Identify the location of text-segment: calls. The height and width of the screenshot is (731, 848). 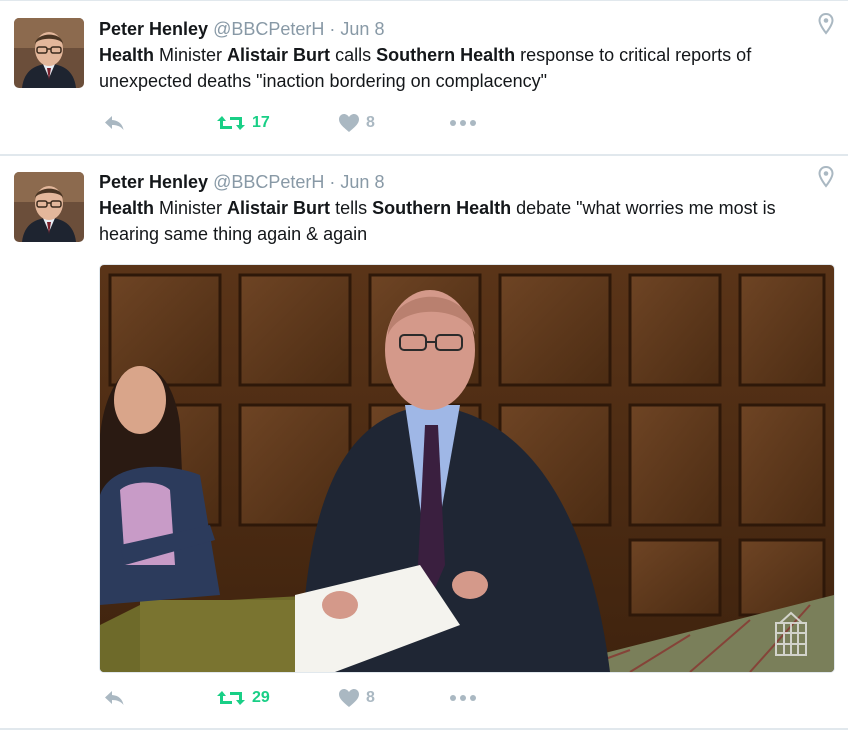
(353, 55).